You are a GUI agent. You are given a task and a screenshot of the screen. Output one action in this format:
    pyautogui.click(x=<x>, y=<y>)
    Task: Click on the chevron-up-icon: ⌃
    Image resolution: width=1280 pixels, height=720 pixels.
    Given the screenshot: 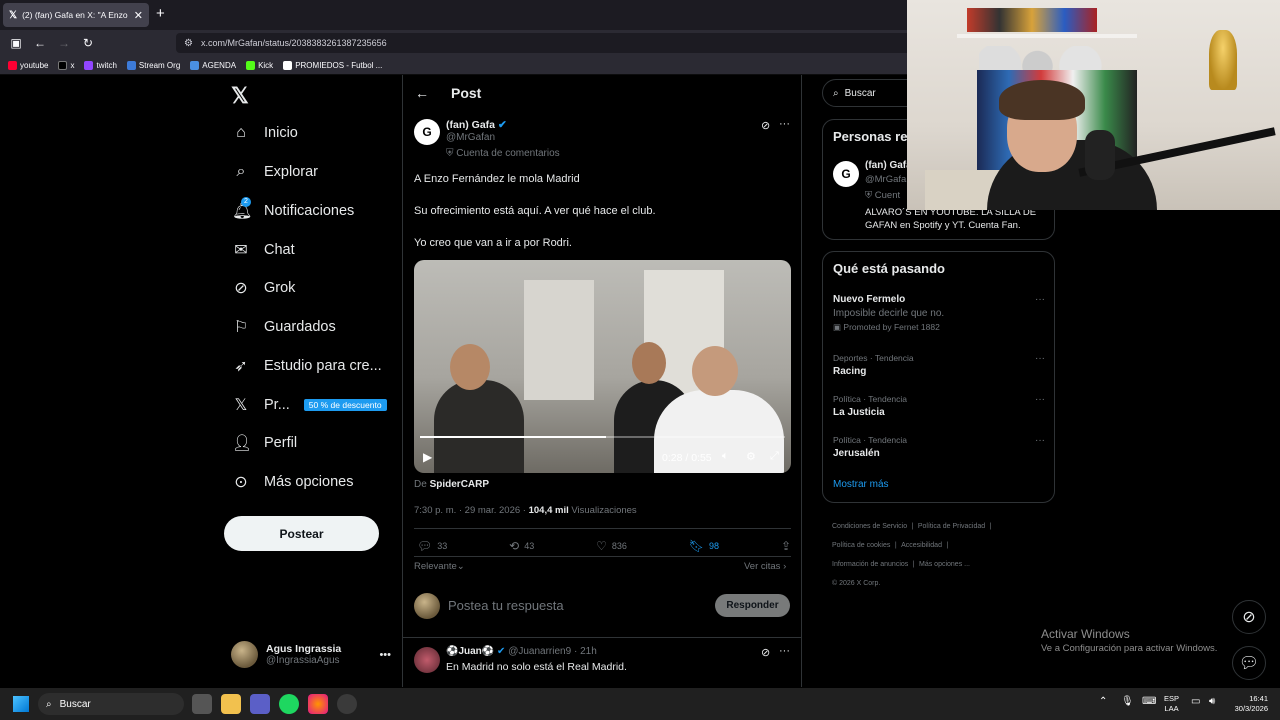 What is the action you would take?
    pyautogui.click(x=1103, y=701)
    